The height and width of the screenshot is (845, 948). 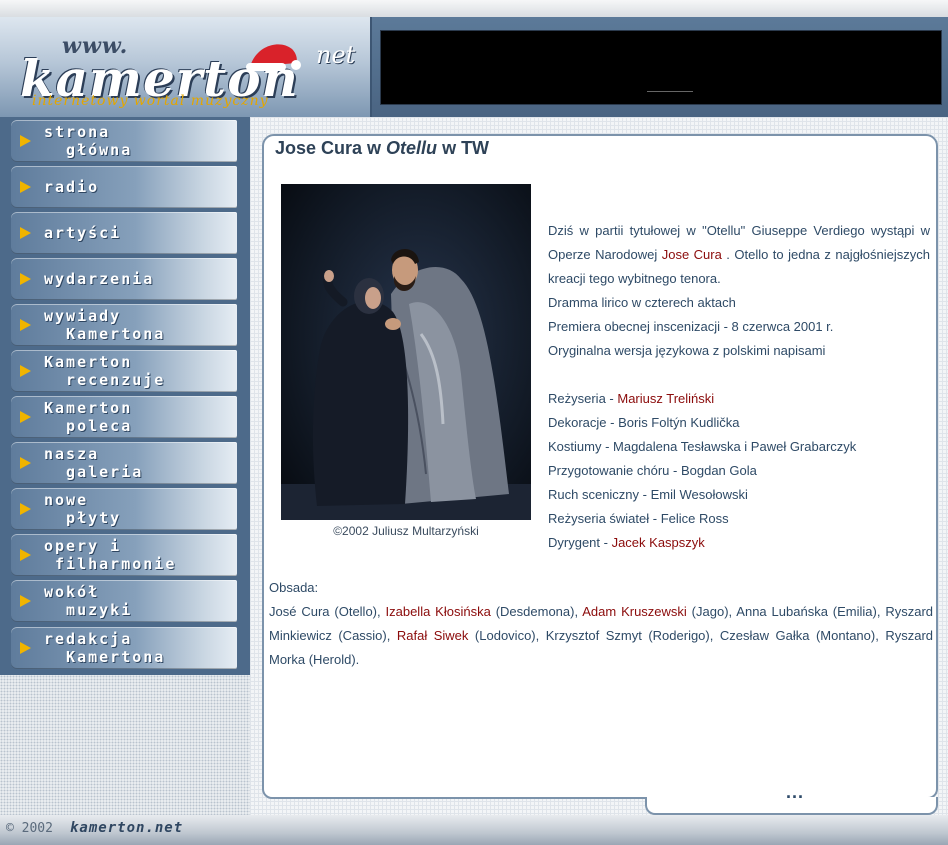 I want to click on nav-item-5: Kamerton recenzuje, so click(x=124, y=371).